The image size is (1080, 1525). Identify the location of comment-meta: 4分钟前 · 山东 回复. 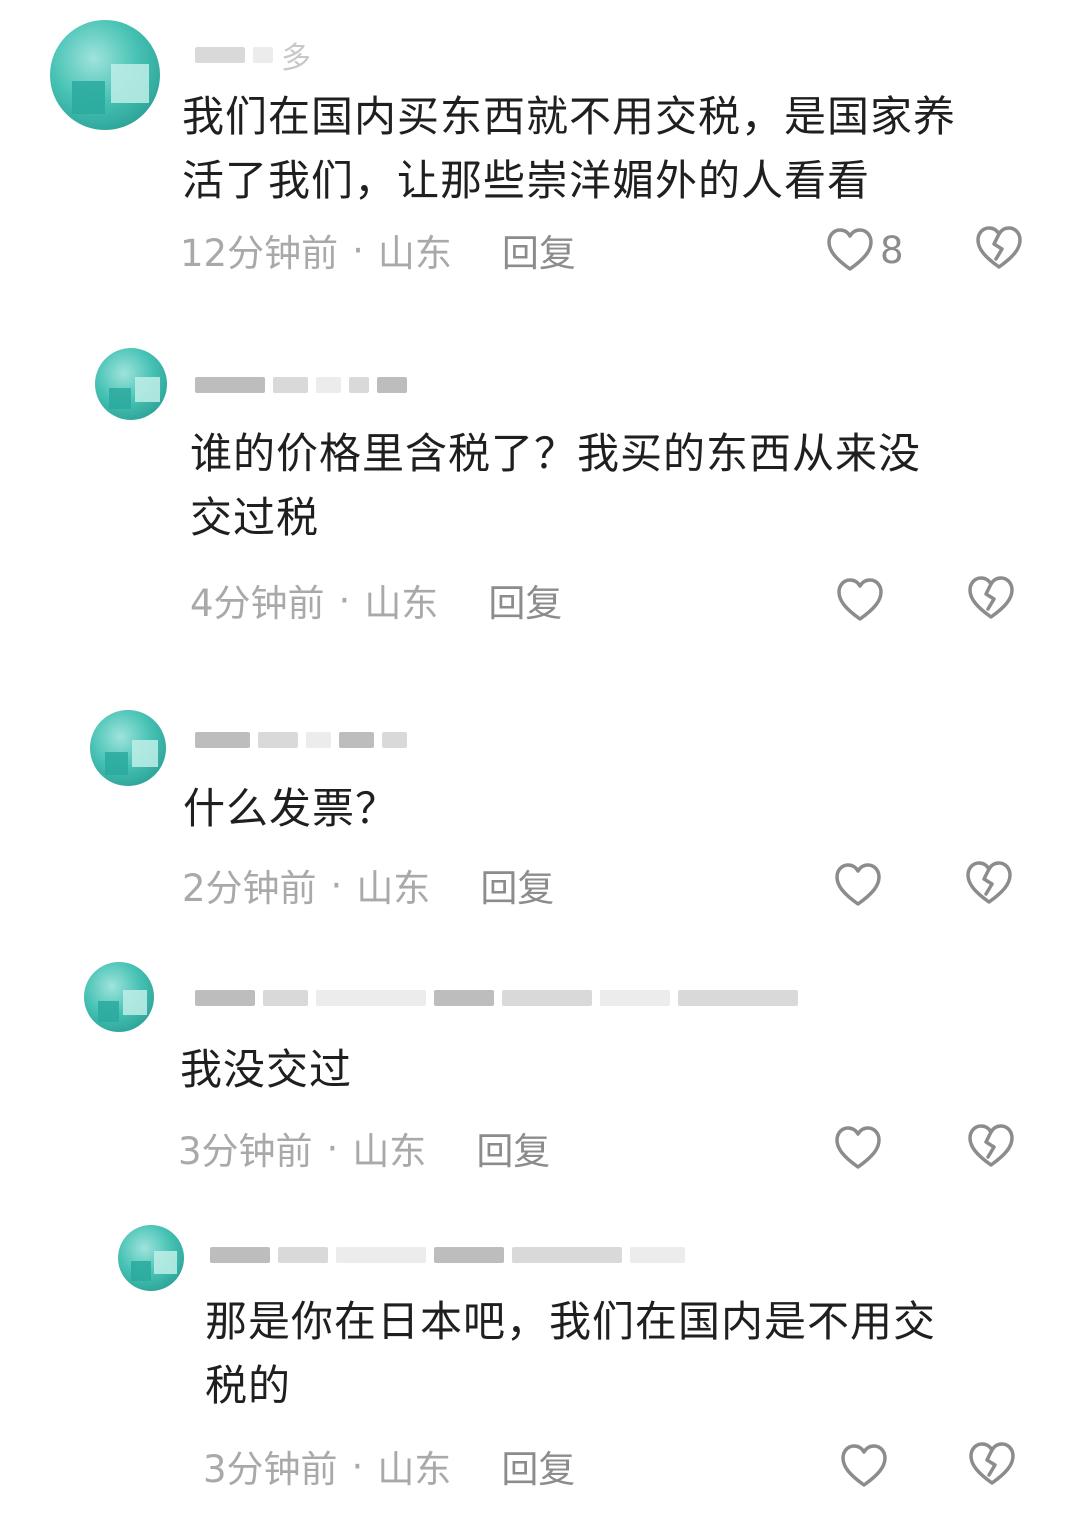
(376, 600).